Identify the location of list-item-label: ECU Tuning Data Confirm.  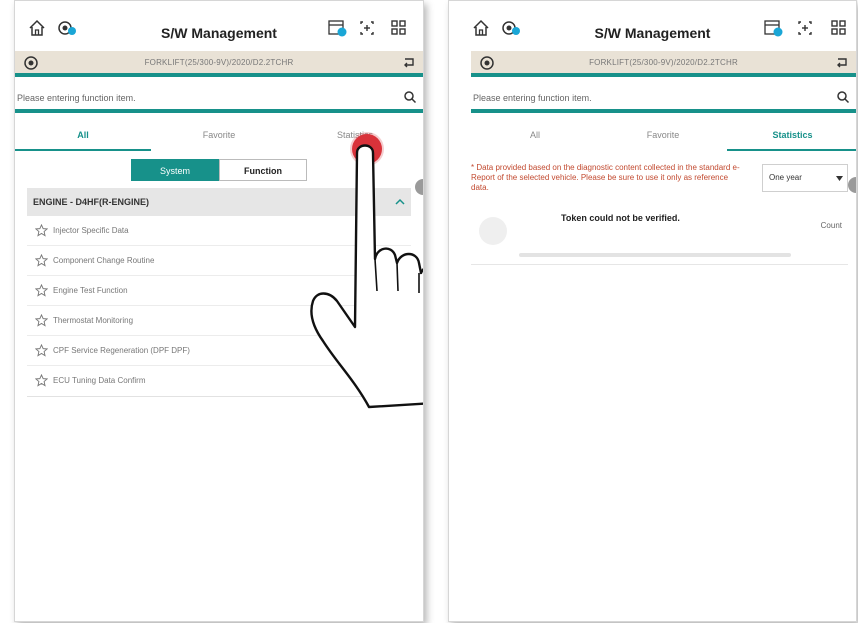
(99, 380).